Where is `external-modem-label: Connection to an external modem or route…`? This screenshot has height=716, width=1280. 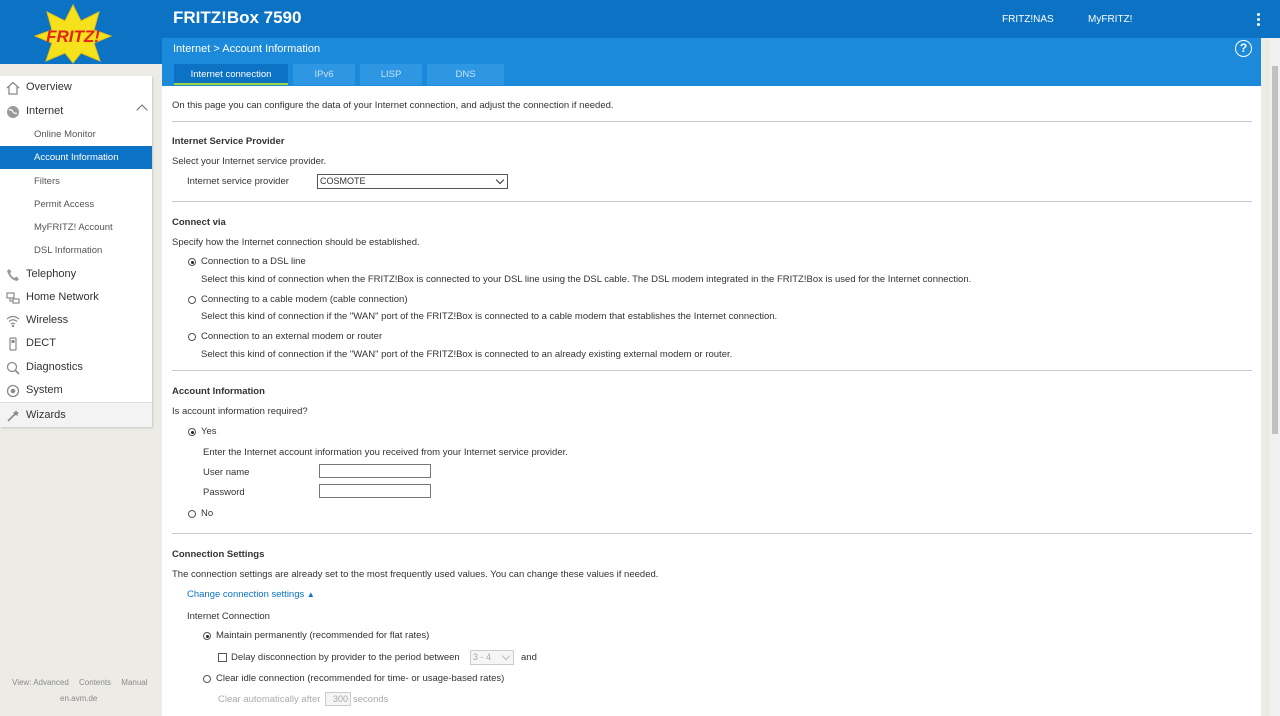
external-modem-label: Connection to an external modem or route… is located at coordinates (291, 336).